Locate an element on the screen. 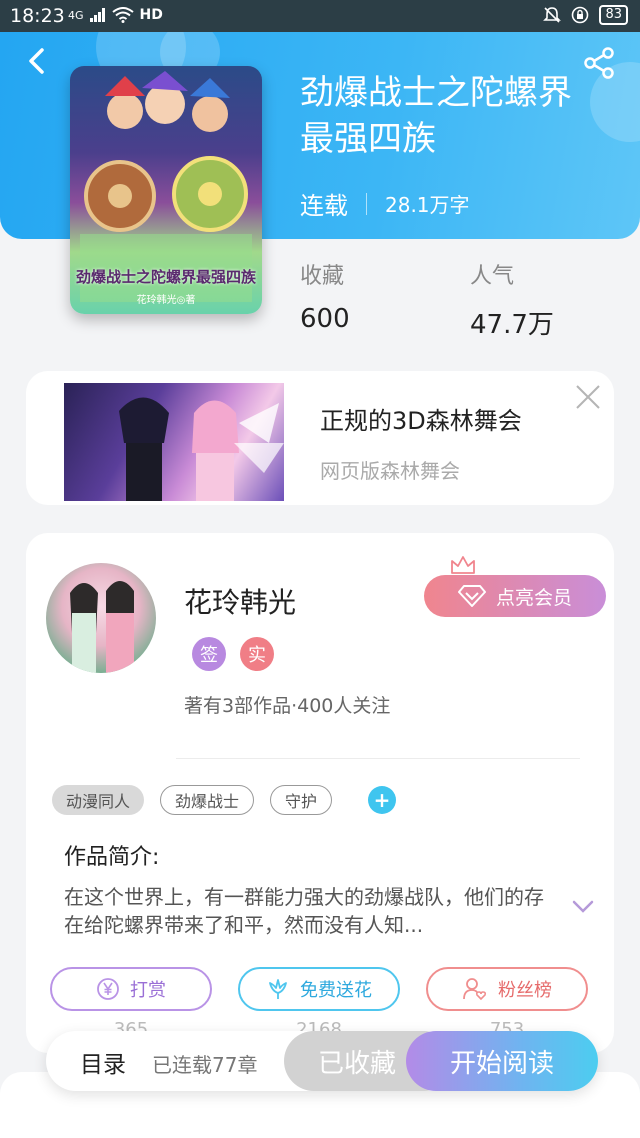 Image resolution: width=640 pixels, height=1138 pixels. crown-icon is located at coordinates (463, 565).